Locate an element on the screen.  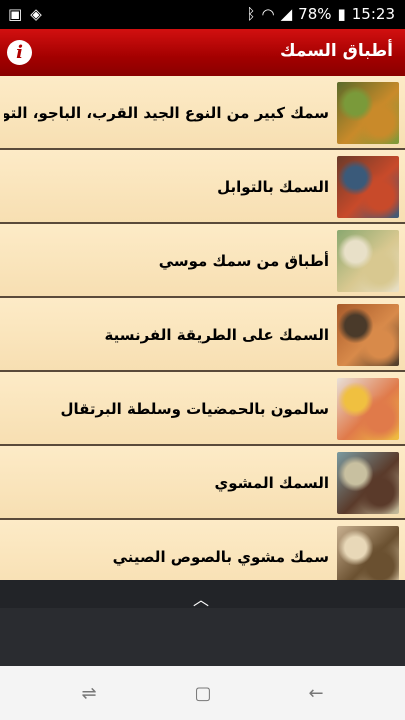
recipe-list-item: أطباق من سمك موسي is located at coordinates (202, 261).